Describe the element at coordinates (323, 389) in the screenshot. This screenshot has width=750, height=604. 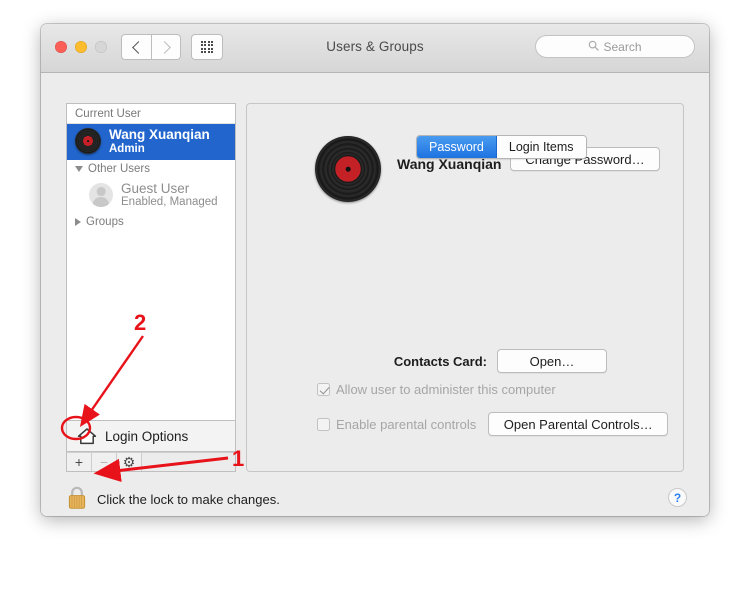
I see `allow-admin-checkbox` at that location.